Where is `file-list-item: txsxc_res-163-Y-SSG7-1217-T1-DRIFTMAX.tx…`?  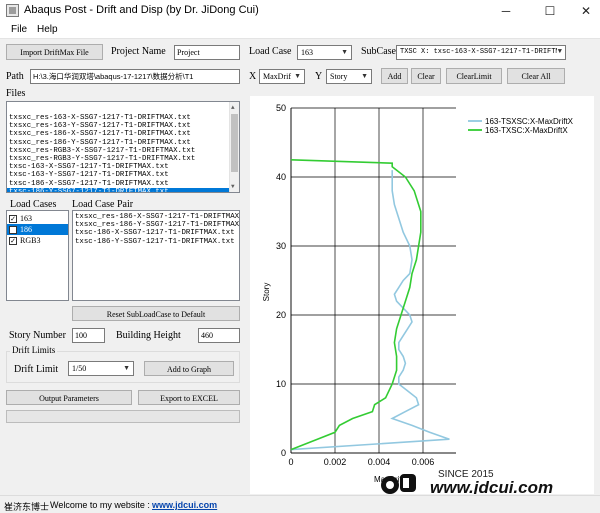
file-list-item: txsxc_res-163-Y-SSG7-1217-T1-DRIFTMAX.tx… is located at coordinates (123, 126).